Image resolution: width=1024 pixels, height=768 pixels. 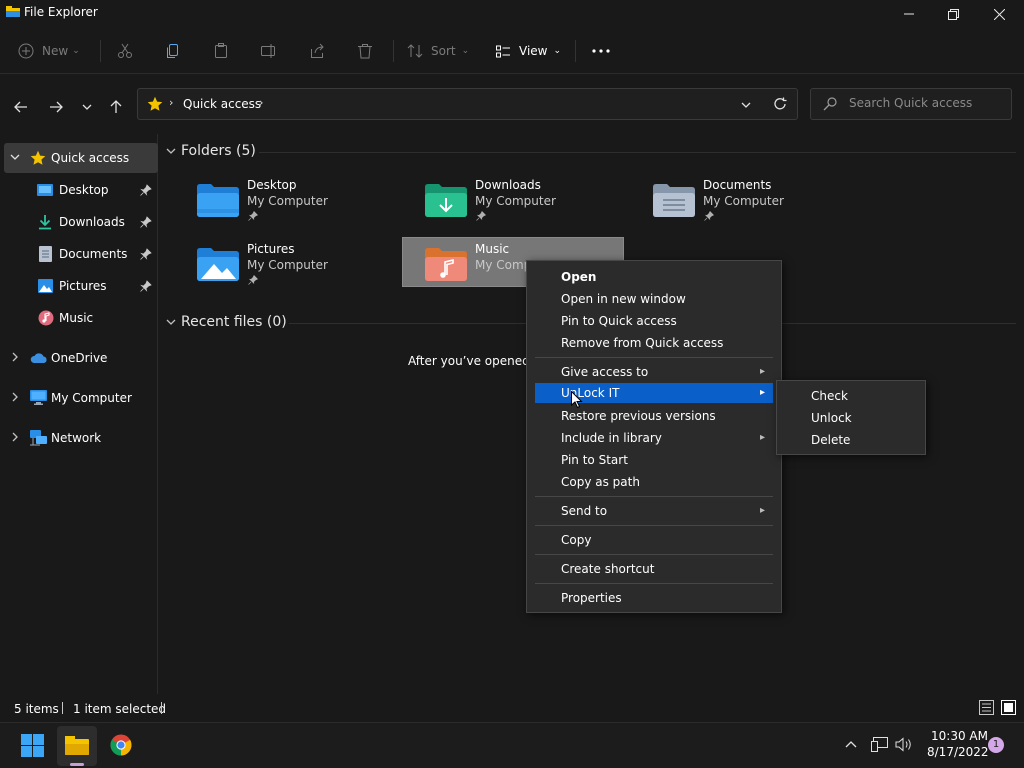 I want to click on menu-item-pin-start: Pin to Start, so click(x=654, y=460).